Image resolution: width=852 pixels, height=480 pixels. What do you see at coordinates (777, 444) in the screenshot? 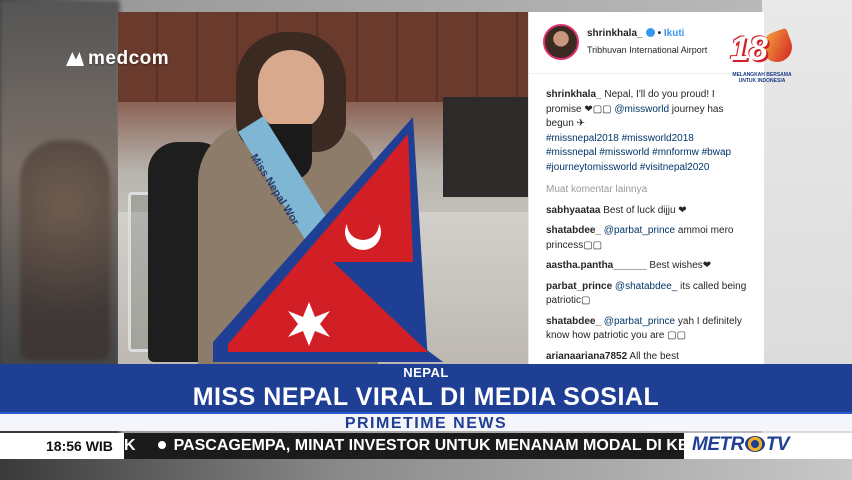
I see `tv-word: TV` at bounding box center [777, 444].